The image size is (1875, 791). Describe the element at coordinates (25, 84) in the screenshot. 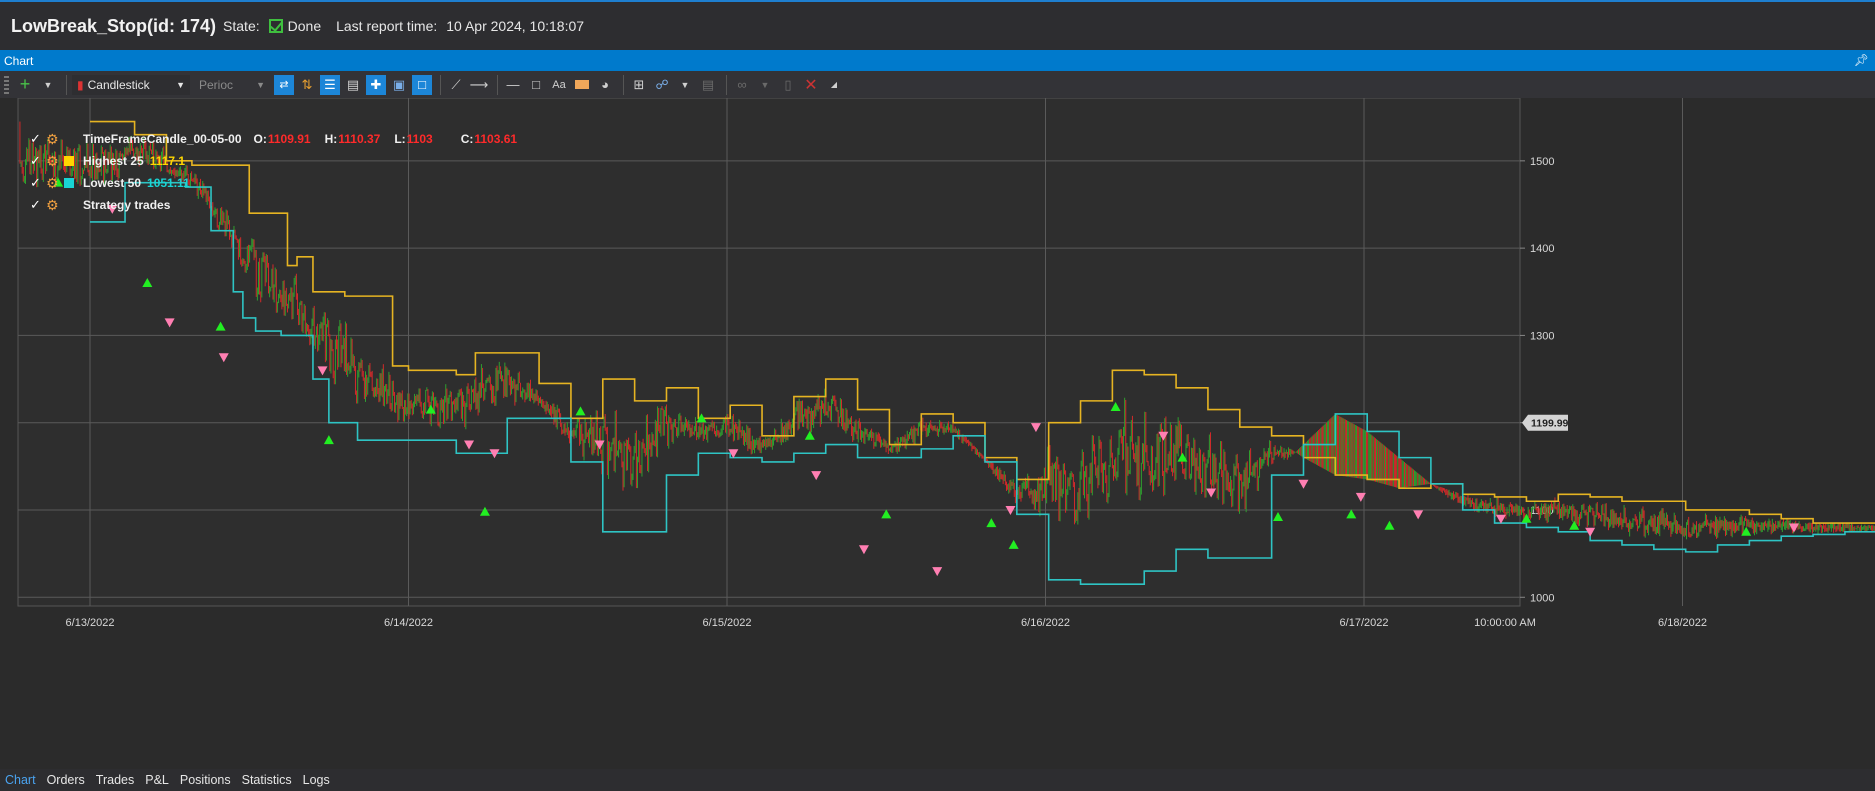

I see `add-icon: +` at that location.